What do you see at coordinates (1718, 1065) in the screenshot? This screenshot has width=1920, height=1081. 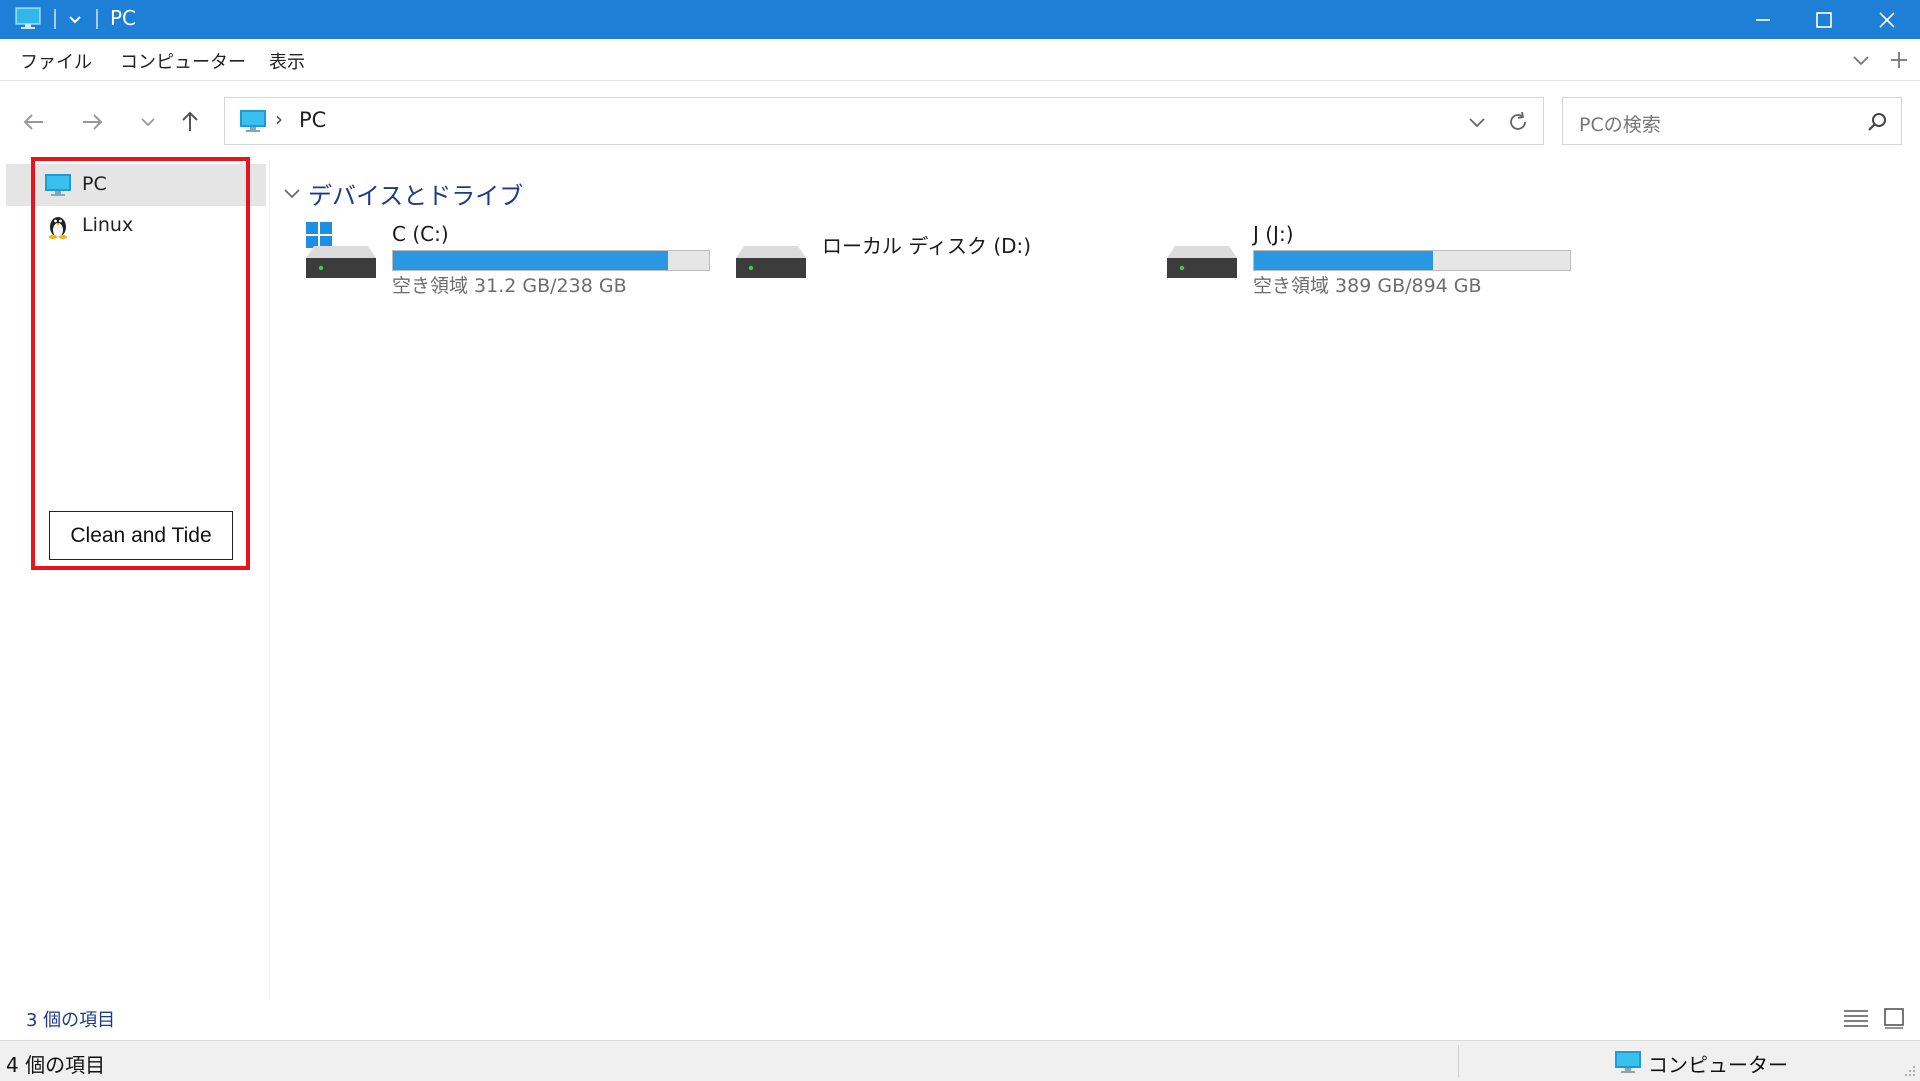 I see `status-location: コンピューター` at bounding box center [1718, 1065].